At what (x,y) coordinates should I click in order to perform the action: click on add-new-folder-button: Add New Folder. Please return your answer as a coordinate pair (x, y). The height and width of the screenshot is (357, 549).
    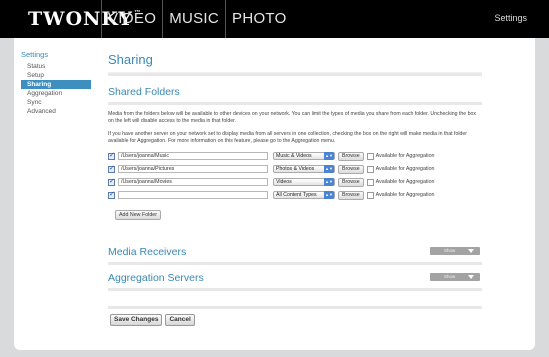
    Looking at the image, I should click on (138, 215).